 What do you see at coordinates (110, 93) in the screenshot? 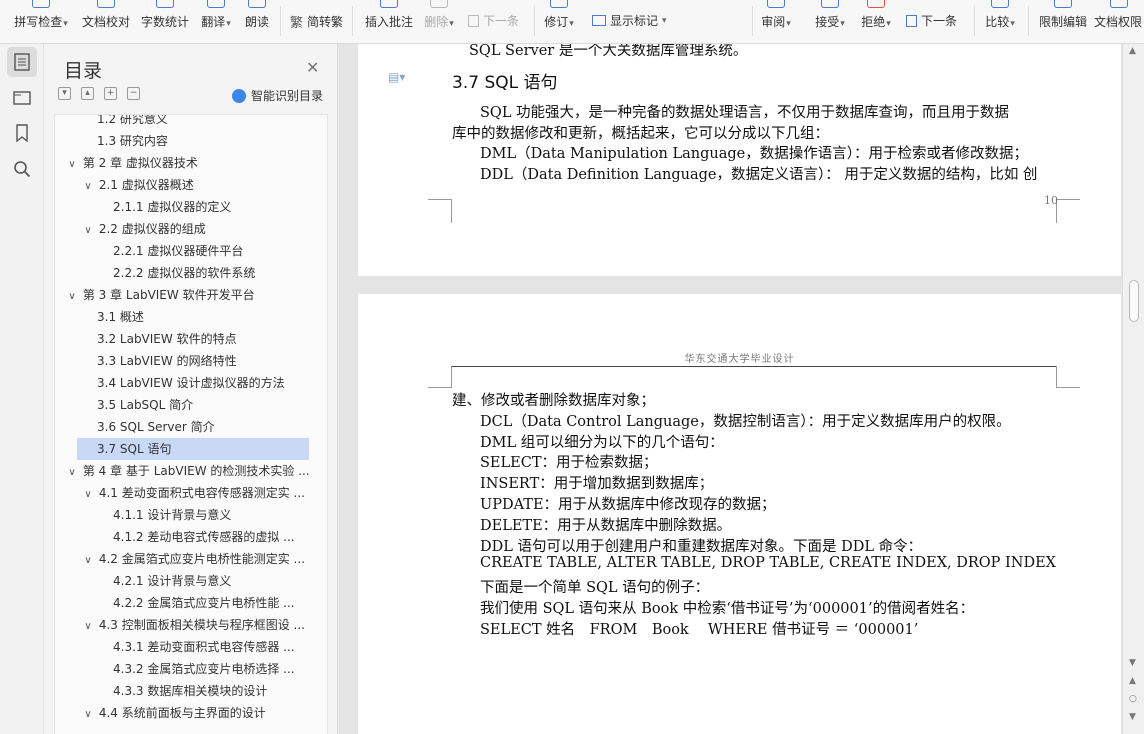
I see `add-heading-icon: +` at bounding box center [110, 93].